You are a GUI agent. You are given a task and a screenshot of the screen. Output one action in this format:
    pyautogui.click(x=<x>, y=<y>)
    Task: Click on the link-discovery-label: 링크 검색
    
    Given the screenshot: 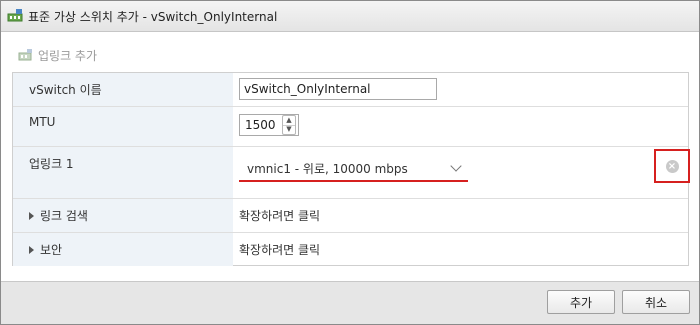 What is the action you would take?
    pyautogui.click(x=123, y=215)
    